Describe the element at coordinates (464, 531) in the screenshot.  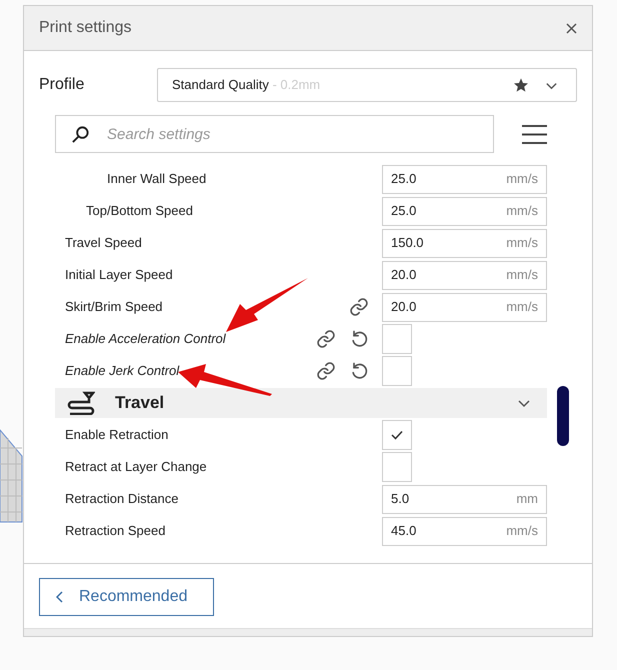
I see `value-field: 45.0 mm/s` at that location.